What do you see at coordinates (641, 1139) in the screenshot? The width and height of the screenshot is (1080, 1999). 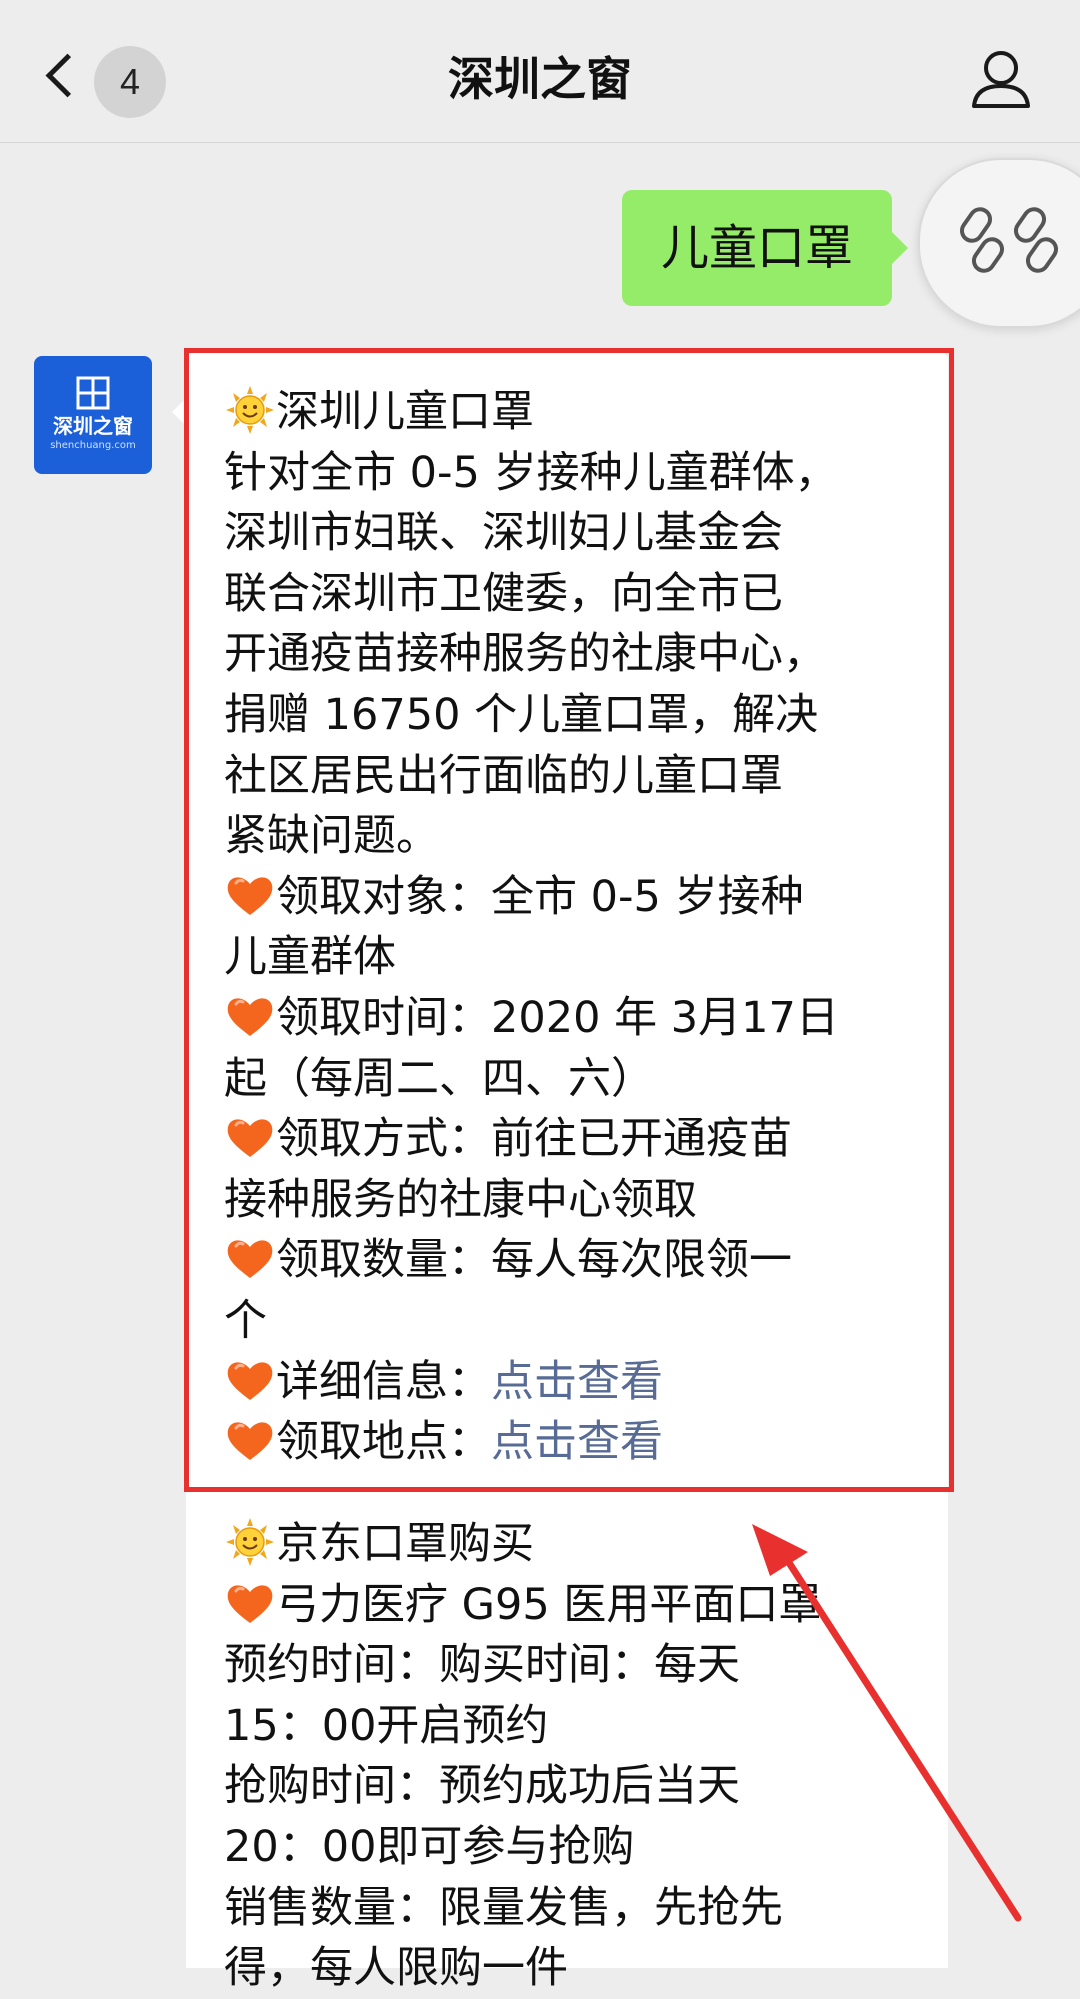 I see `method-value: 前往已开通疫苗` at bounding box center [641, 1139].